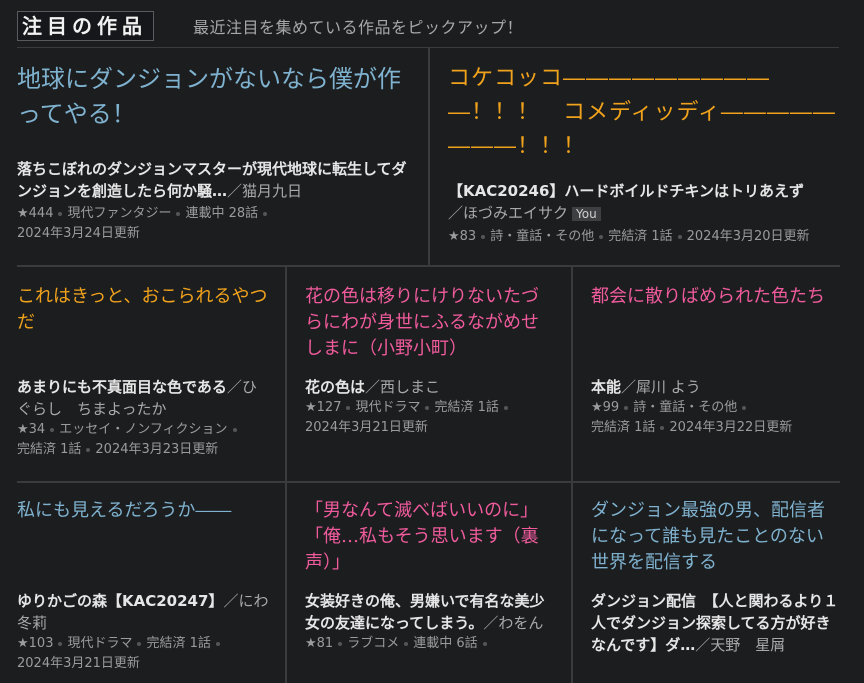 The image size is (864, 683). Describe the element at coordinates (143, 654) in the screenshot. I see `work-meta: ★103 現代ドラマ 完結済 1話 2024年3月21日更新` at that location.